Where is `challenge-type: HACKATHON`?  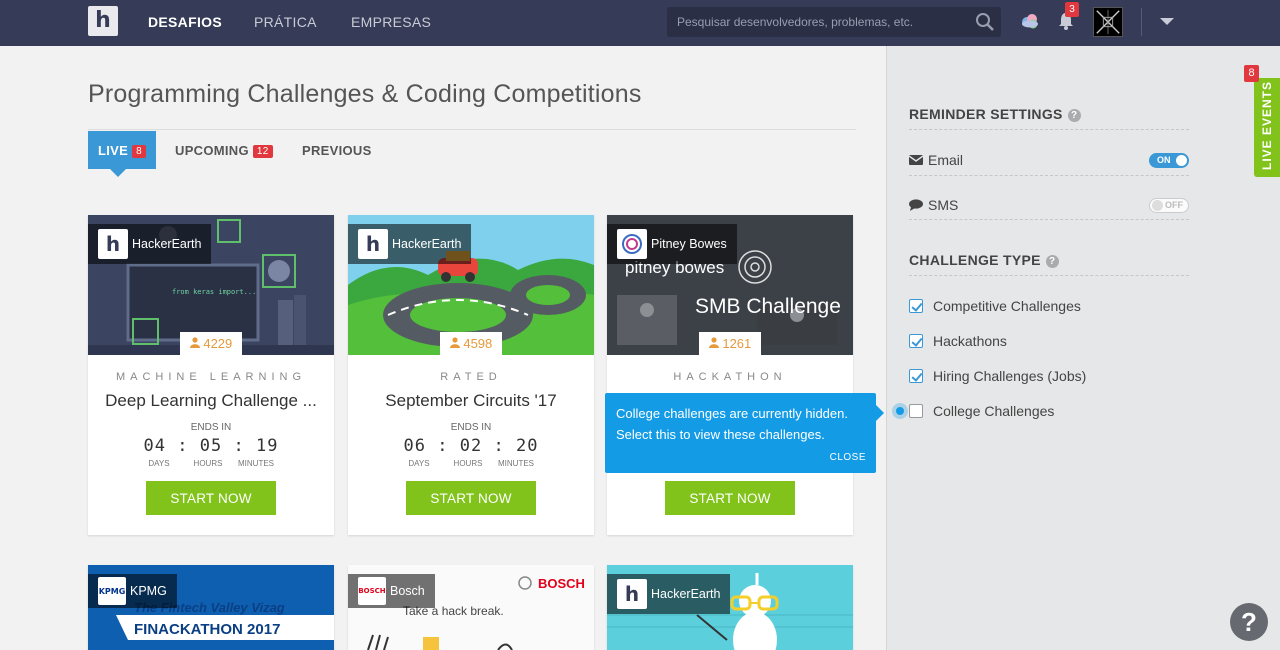
challenge-type: HACKATHON is located at coordinates (730, 377).